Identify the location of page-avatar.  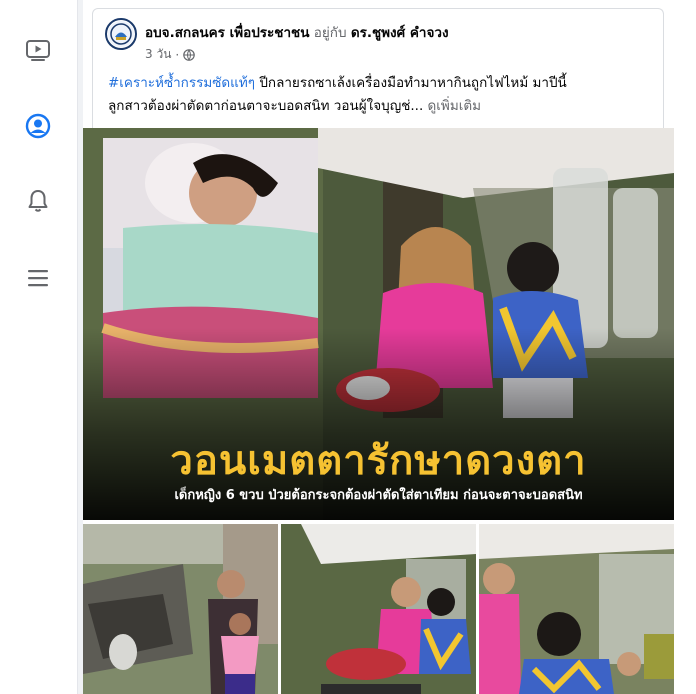
(121, 34).